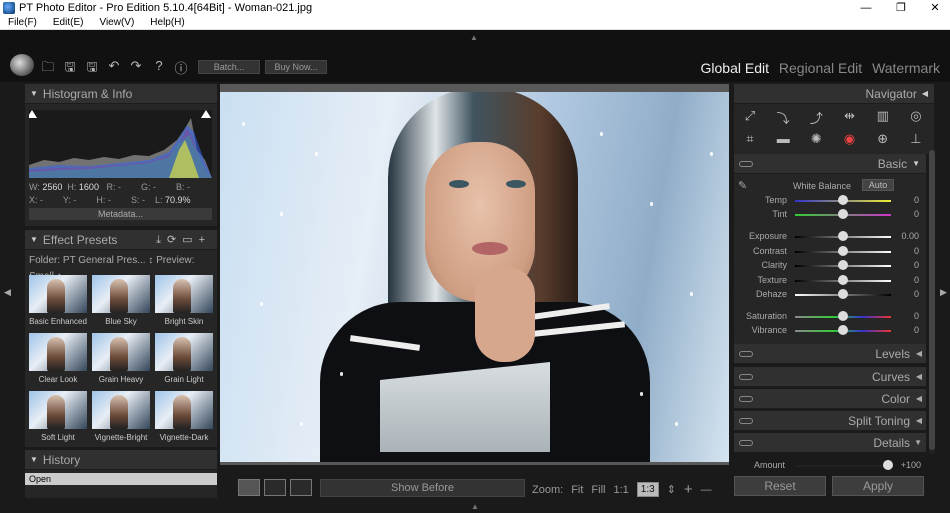  I want to click on collapse-right-icon: ▶, so click(943, 292).